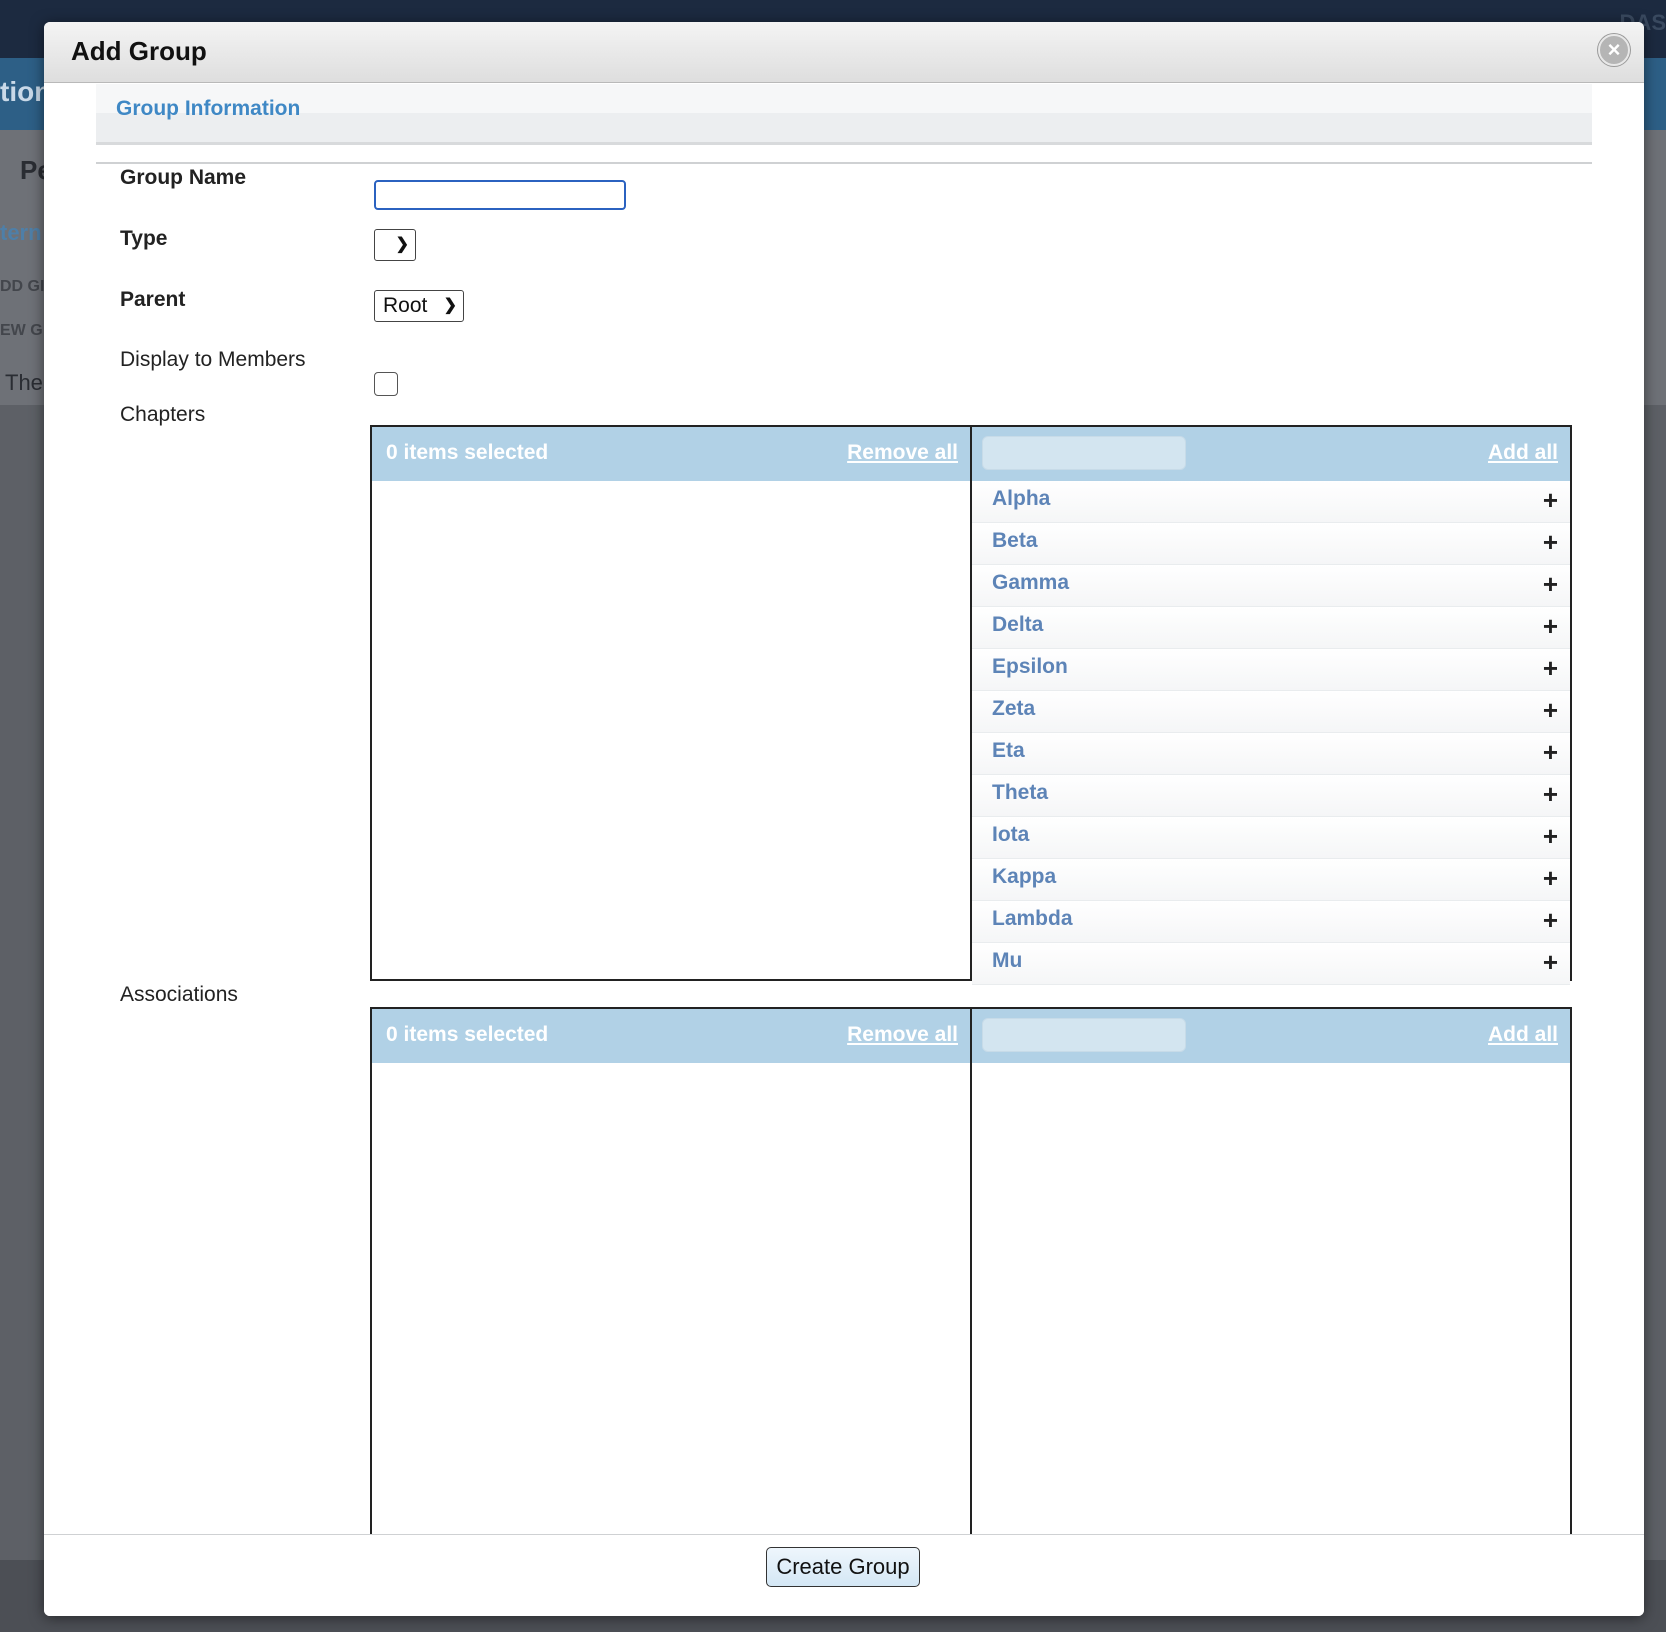 The image size is (1666, 1632). What do you see at coordinates (844, 163) in the screenshot?
I see `section-divider` at bounding box center [844, 163].